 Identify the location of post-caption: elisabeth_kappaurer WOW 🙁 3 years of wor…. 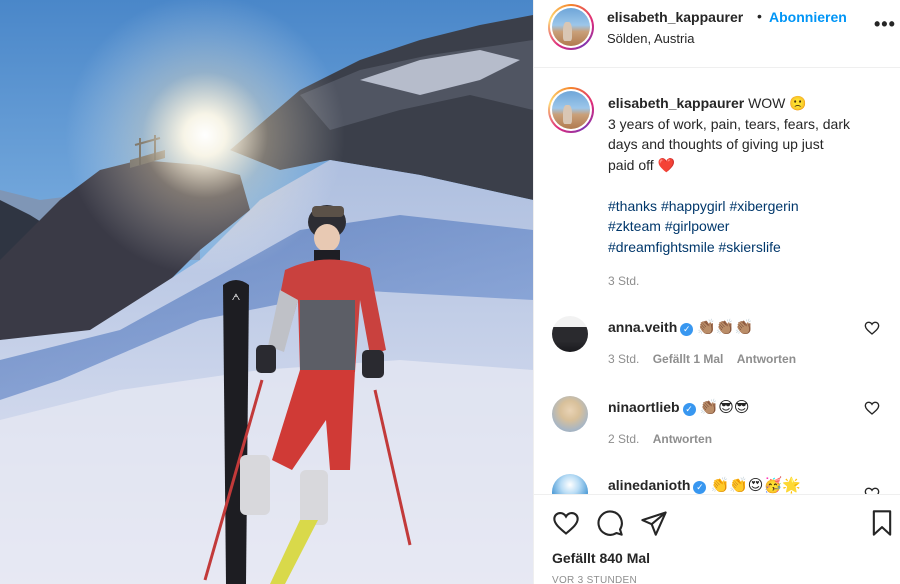
(750, 175).